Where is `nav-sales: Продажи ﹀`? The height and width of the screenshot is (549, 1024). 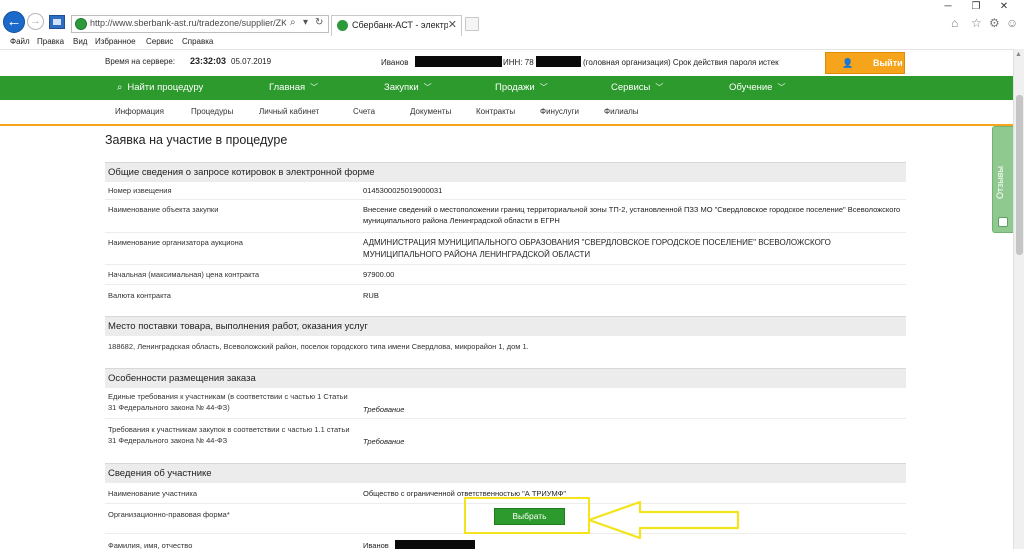 nav-sales: Продажи ﹀ is located at coordinates (521, 87).